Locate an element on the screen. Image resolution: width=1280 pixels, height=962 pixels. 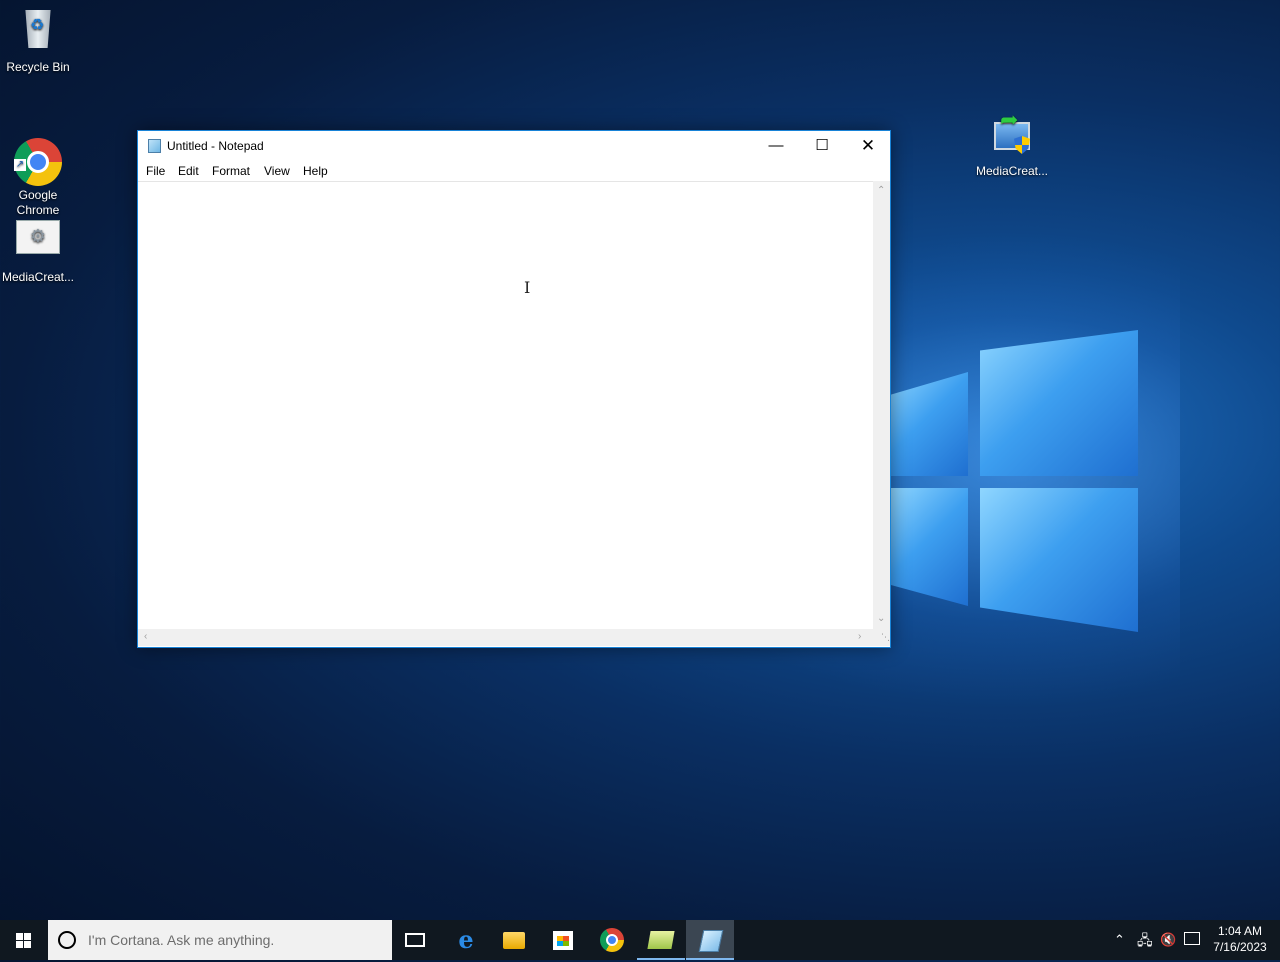
scroll-up-icon: ⌃ is located at coordinates (881, 190).